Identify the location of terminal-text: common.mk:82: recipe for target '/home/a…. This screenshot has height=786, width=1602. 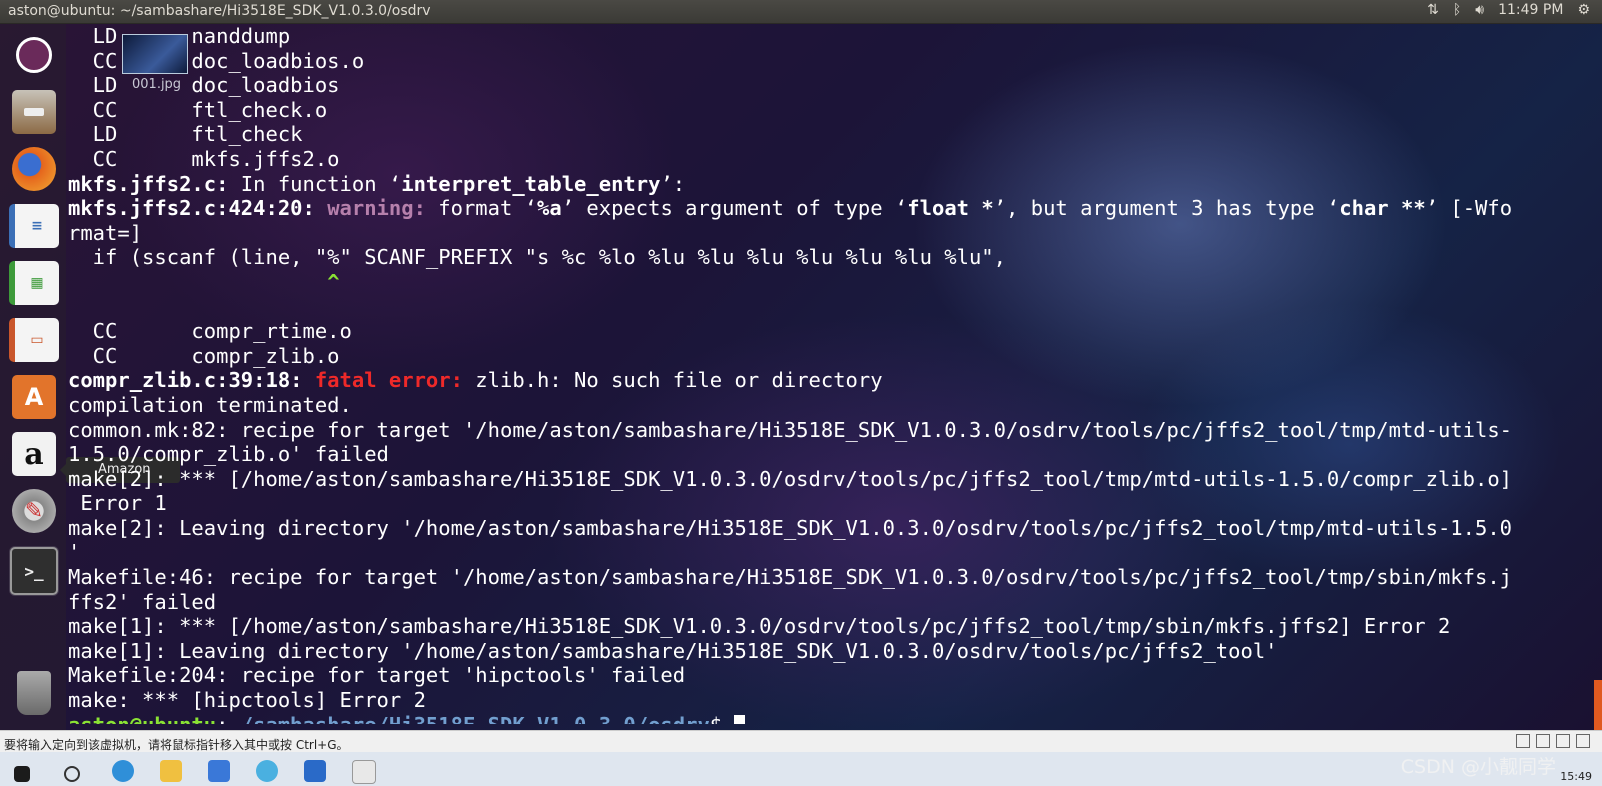
(790, 429).